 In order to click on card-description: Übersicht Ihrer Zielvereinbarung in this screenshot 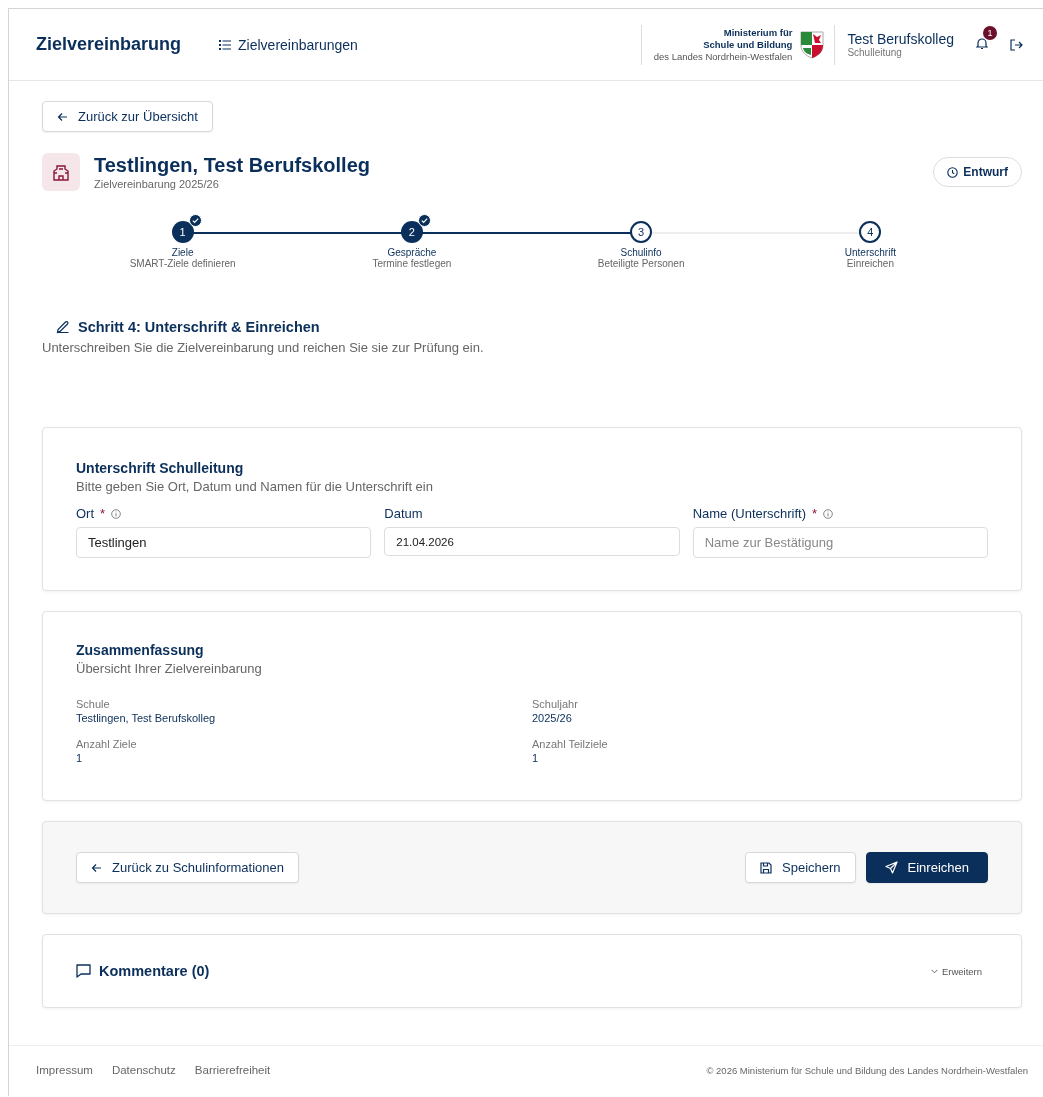, I will do `click(169, 668)`.